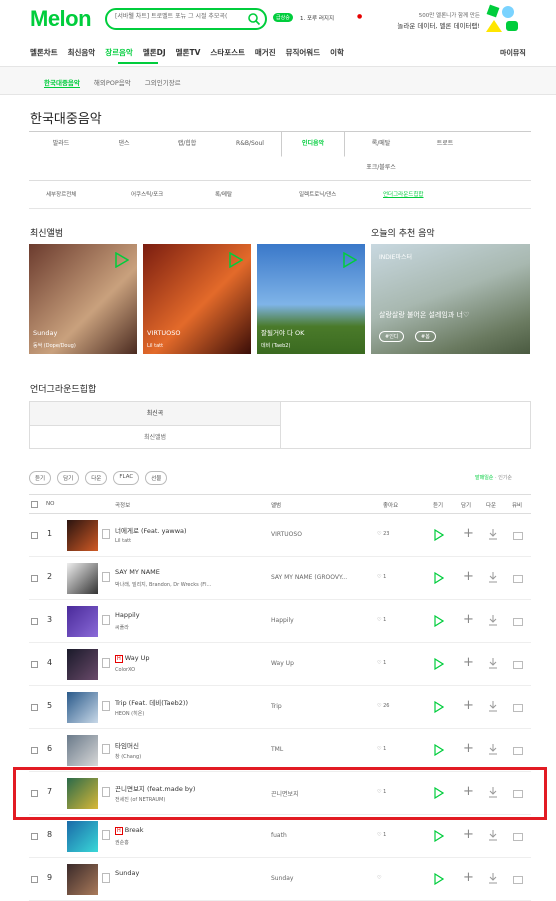 This screenshot has height=901, width=556. What do you see at coordinates (379, 878) in the screenshot?
I see `like-button: ♡` at bounding box center [379, 878].